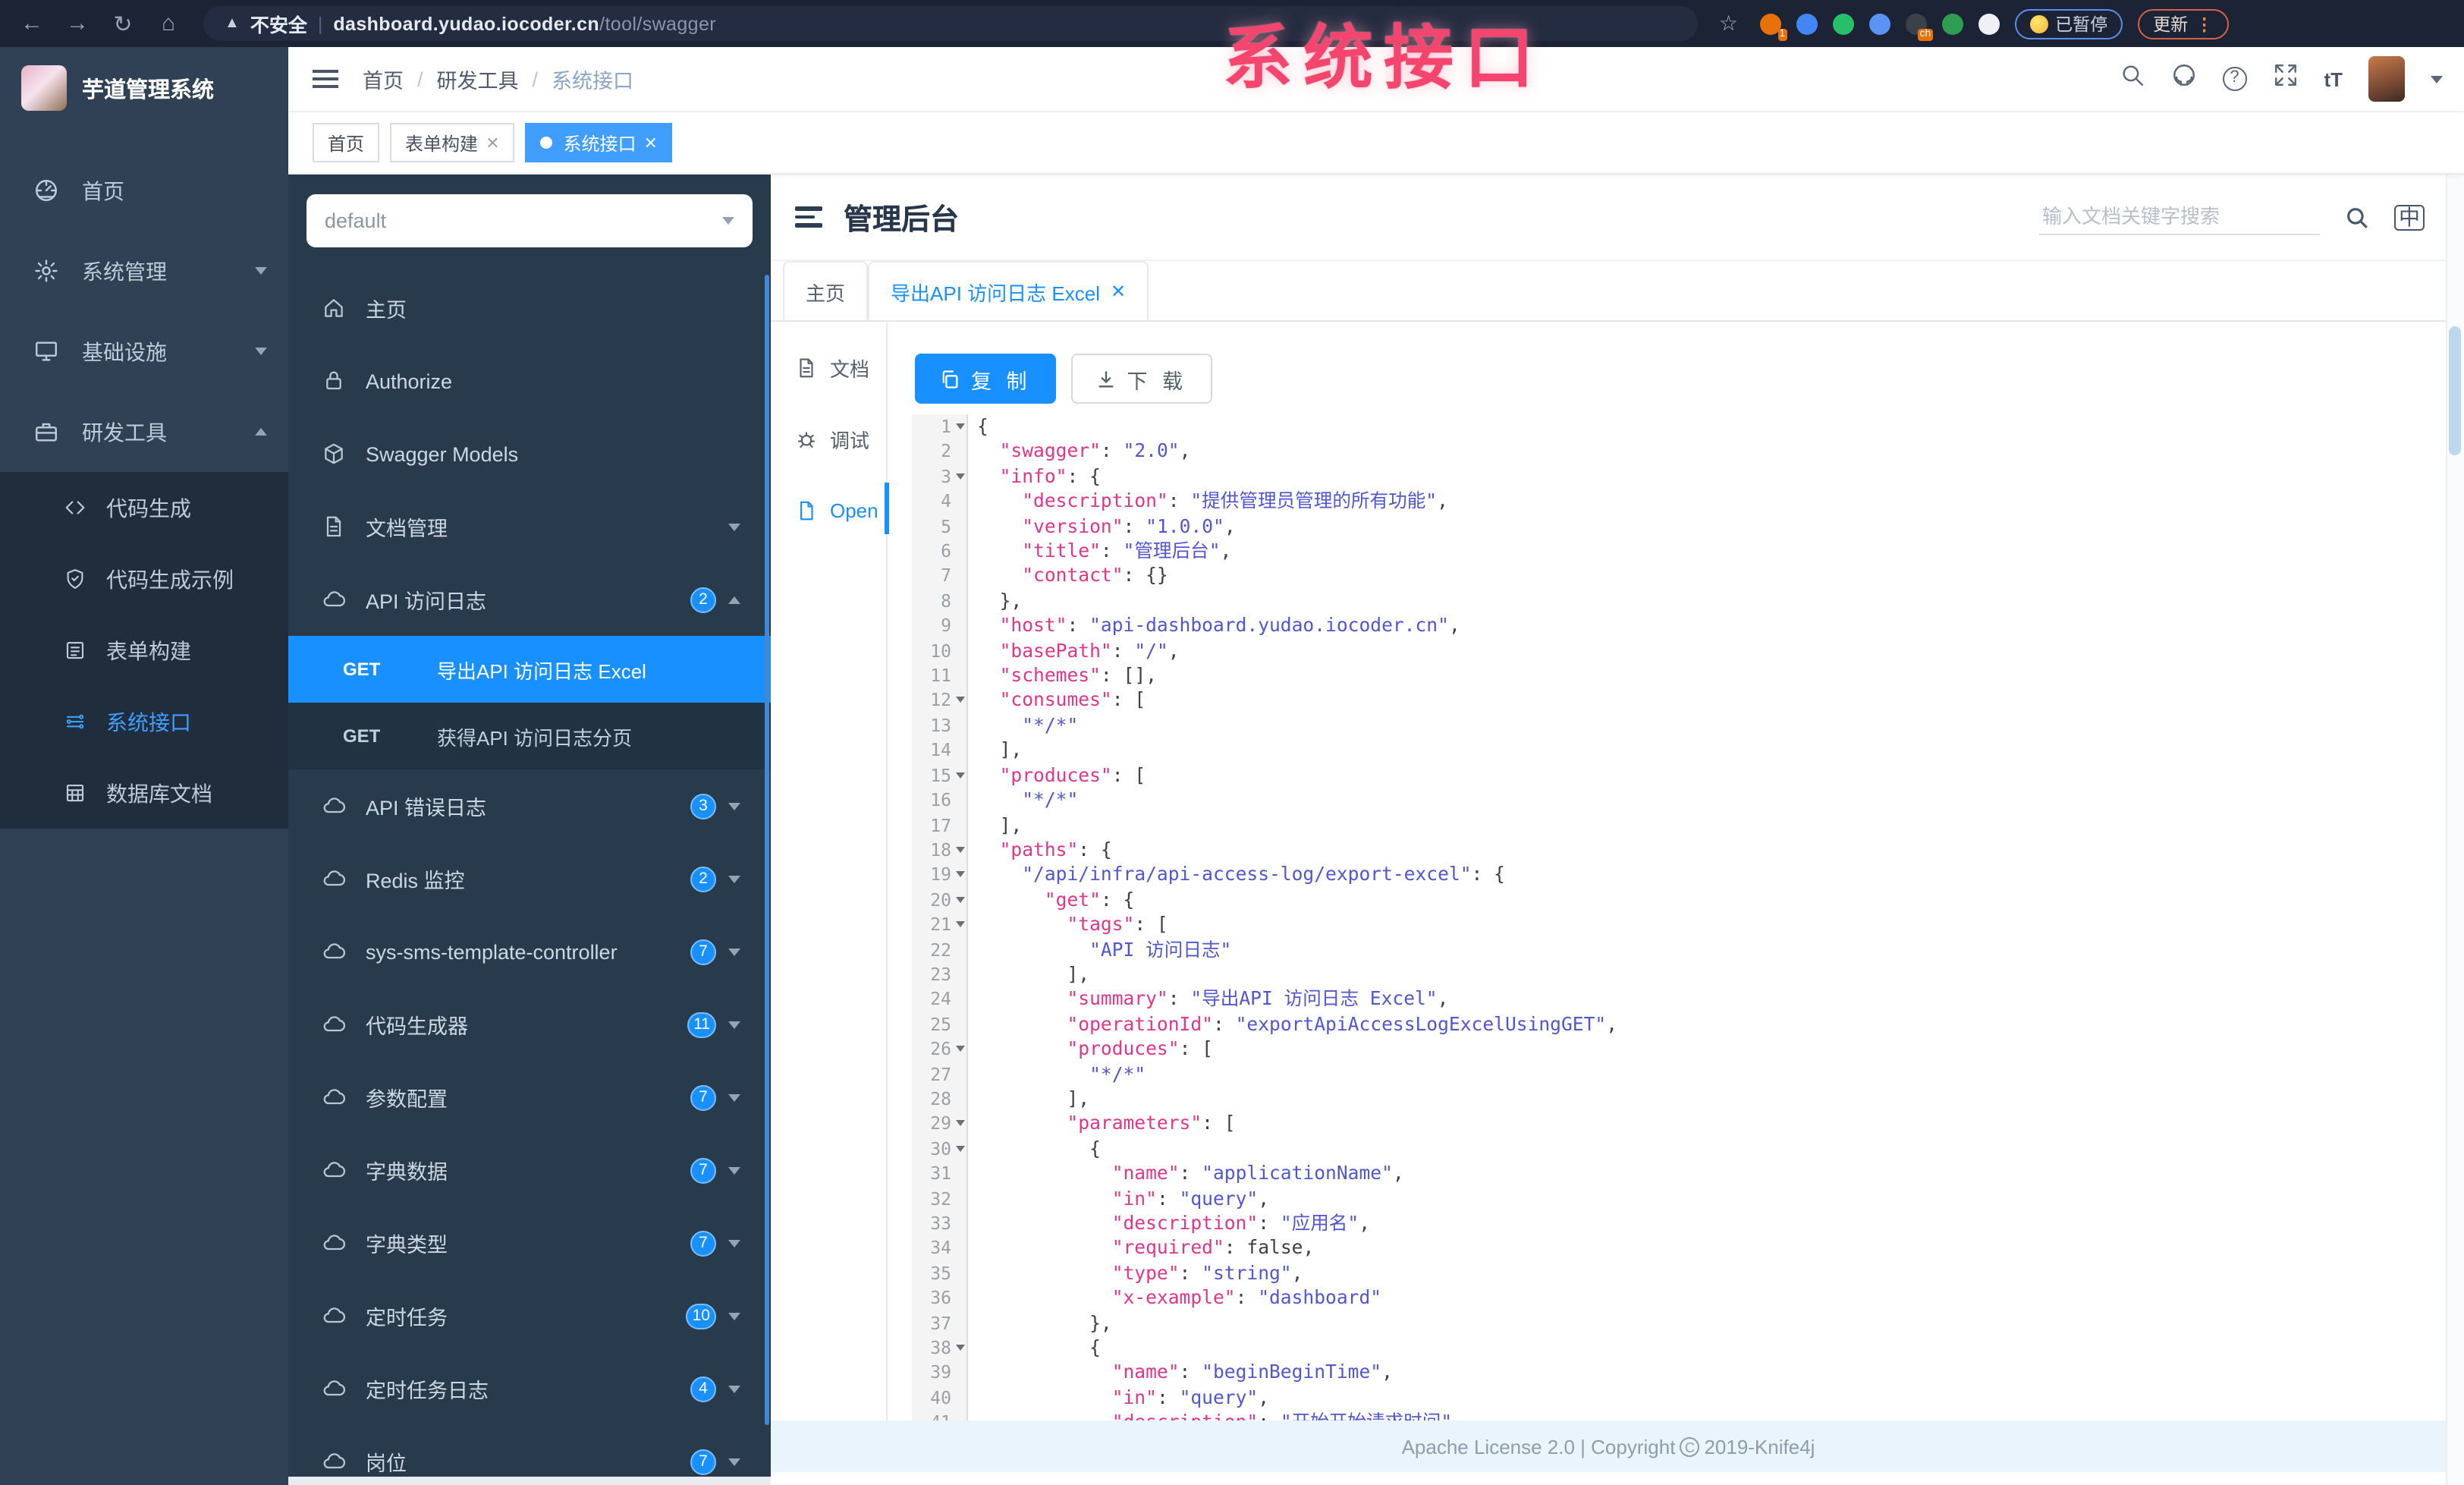 The image size is (2464, 1485). What do you see at coordinates (2437, 79) in the screenshot?
I see `user-menu-caret-icon` at bounding box center [2437, 79].